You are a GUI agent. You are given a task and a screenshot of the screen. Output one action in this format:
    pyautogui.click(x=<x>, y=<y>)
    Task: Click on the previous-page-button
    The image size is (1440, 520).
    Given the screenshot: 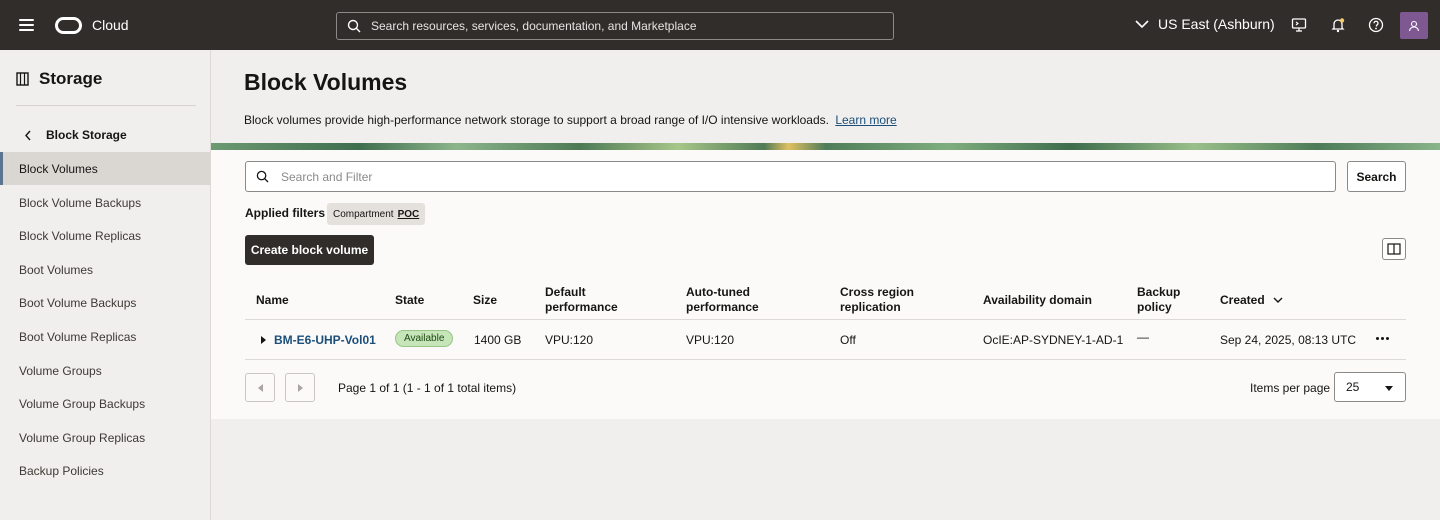 What is the action you would take?
    pyautogui.click(x=260, y=387)
    